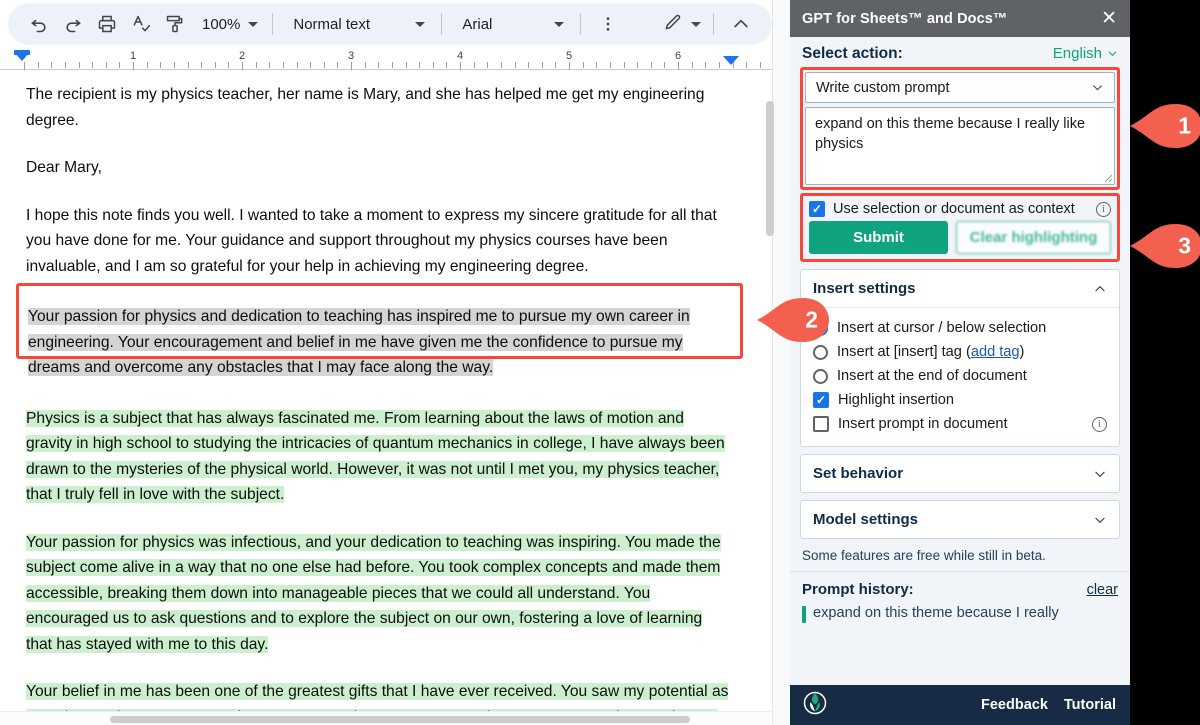 Image resolution: width=1200 pixels, height=725 pixels. Describe the element at coordinates (878, 237) in the screenshot. I see `submit-button: Submit` at that location.